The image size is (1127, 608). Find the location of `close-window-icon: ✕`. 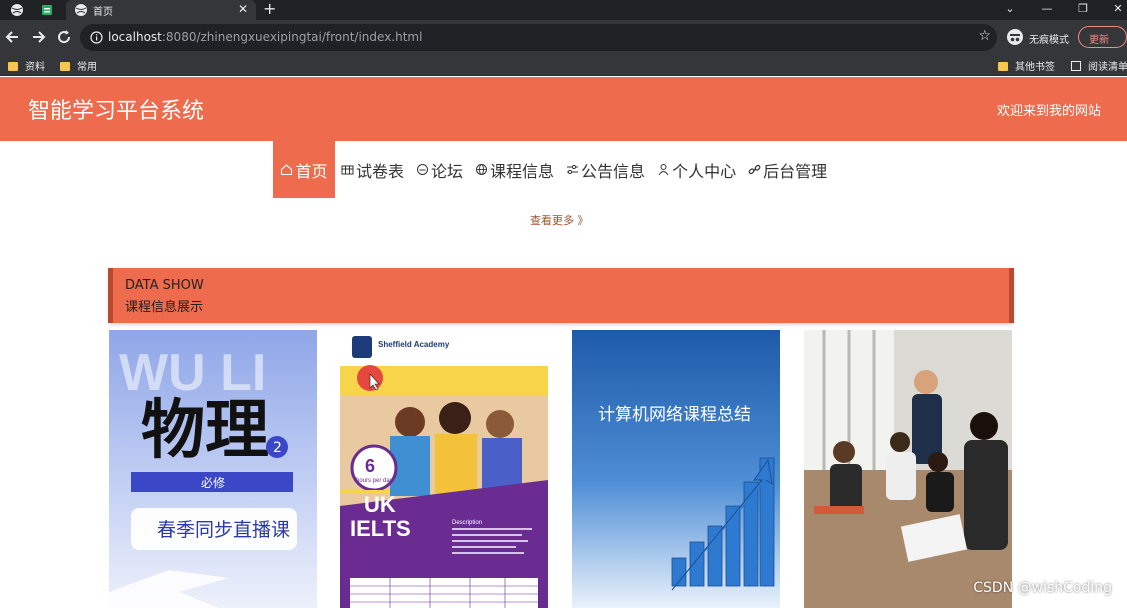

close-window-icon: ✕ is located at coordinates (1117, 9).